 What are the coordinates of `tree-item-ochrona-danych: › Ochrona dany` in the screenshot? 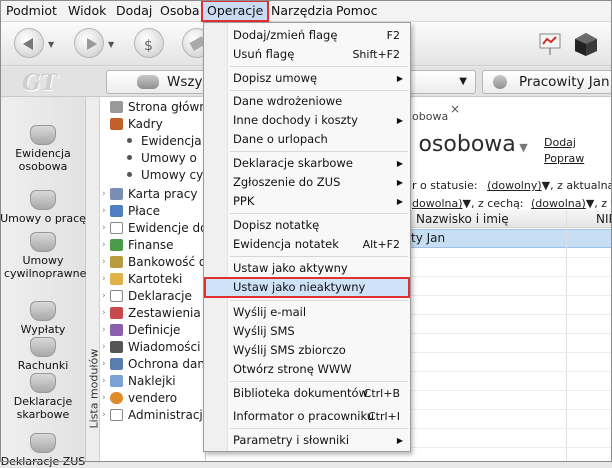 It's located at (153, 364).